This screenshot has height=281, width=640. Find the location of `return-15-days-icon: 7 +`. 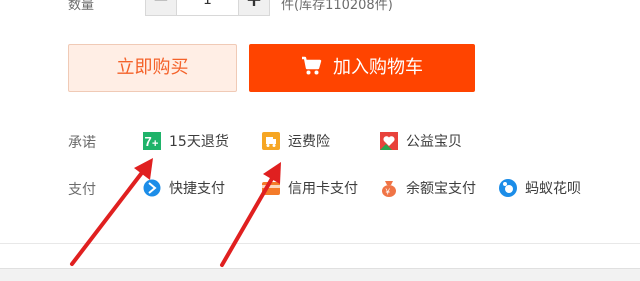

return-15-days-icon: 7 + is located at coordinates (152, 141).